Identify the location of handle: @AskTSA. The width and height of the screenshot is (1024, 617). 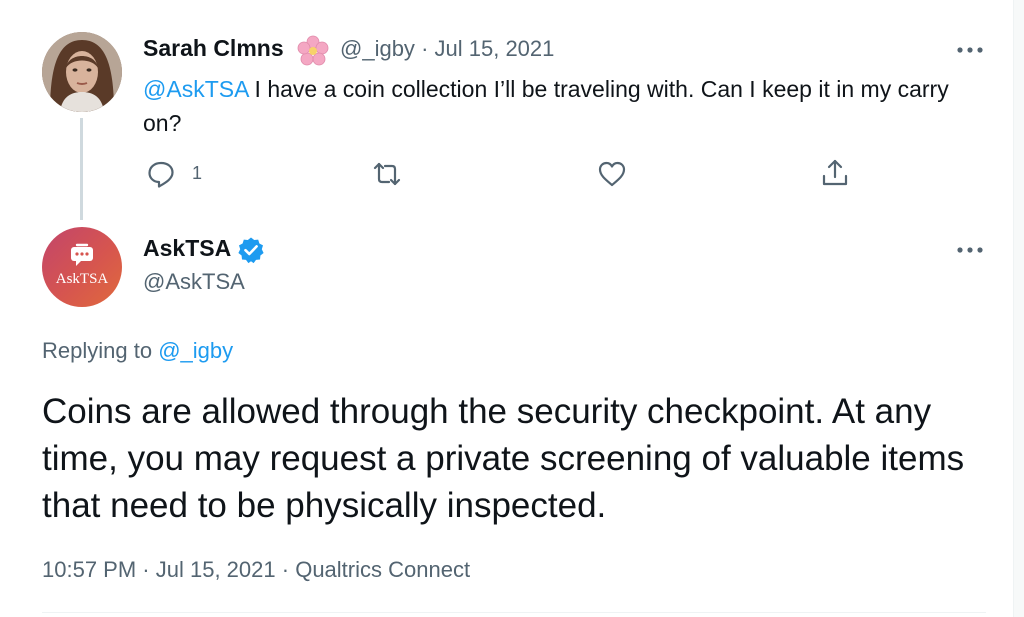
(194, 282).